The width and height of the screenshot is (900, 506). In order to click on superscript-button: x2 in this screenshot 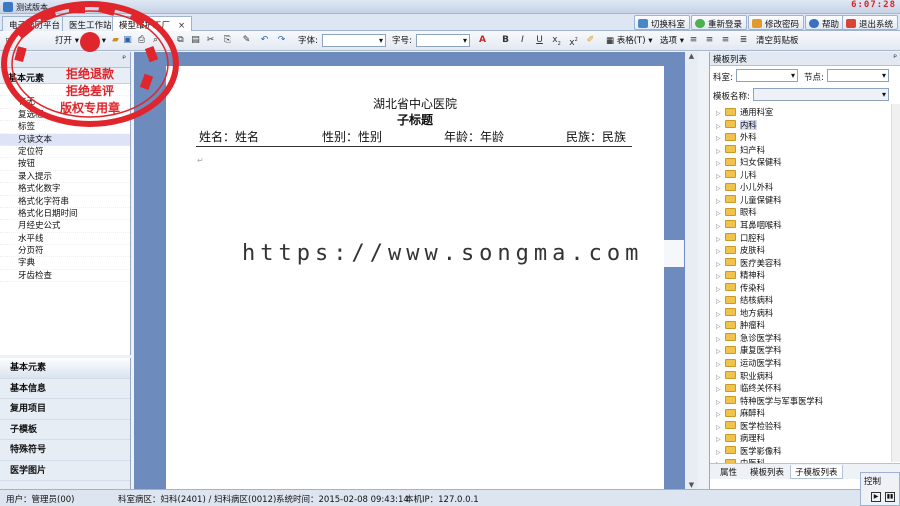, I will do `click(573, 41)`.